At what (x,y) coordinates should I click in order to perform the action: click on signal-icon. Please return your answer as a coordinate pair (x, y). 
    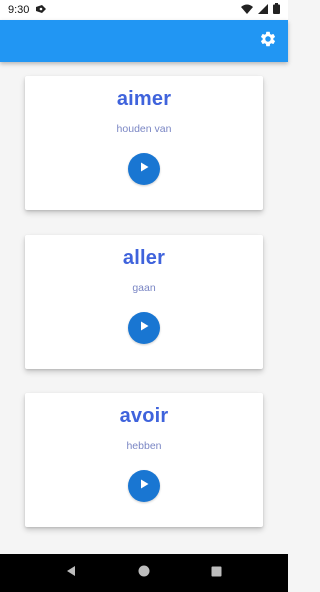
    Looking at the image, I should click on (263, 10).